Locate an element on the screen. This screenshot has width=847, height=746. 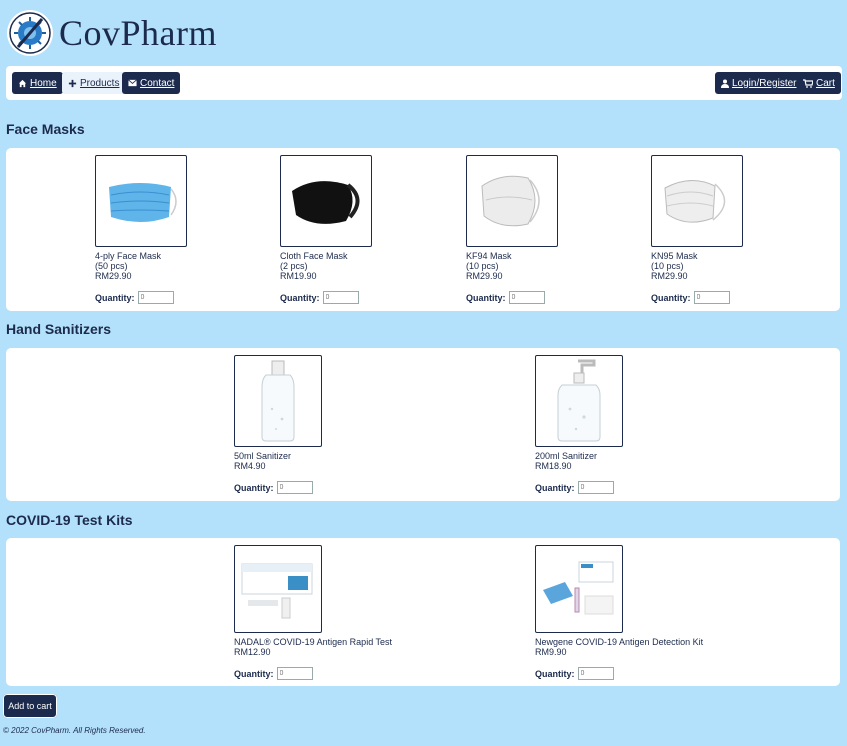
product-pack: (2 pcs) is located at coordinates (294, 266).